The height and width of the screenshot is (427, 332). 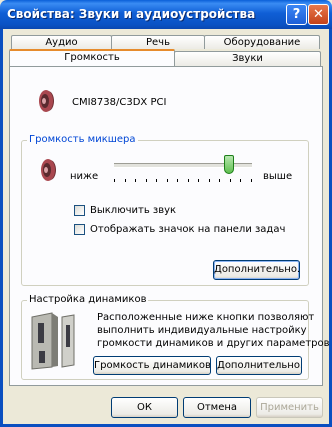 I want to click on speakers-description-line1: Расположенные ниже кнопки позволяют, so click(x=206, y=317).